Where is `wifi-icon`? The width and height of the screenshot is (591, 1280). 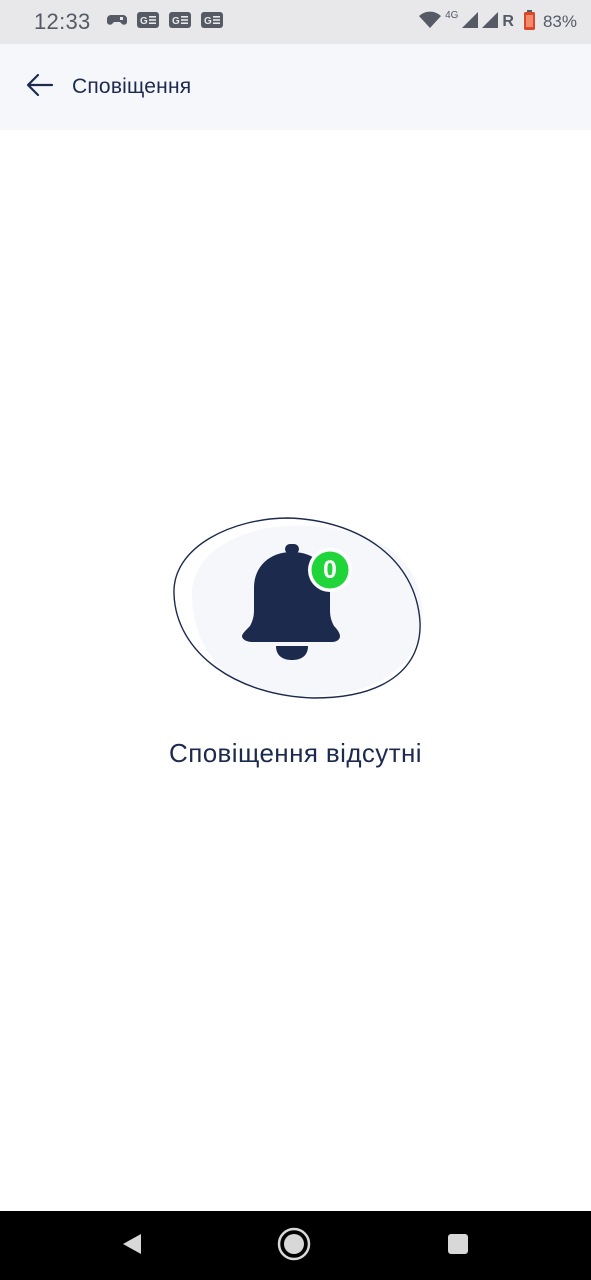 wifi-icon is located at coordinates (430, 22).